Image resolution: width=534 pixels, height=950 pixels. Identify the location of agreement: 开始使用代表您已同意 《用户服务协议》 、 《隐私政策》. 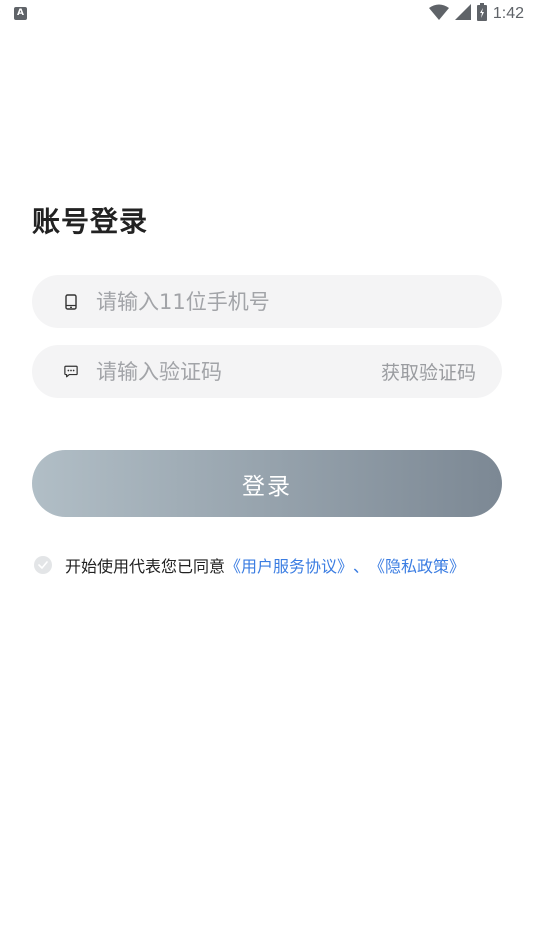
(249, 565).